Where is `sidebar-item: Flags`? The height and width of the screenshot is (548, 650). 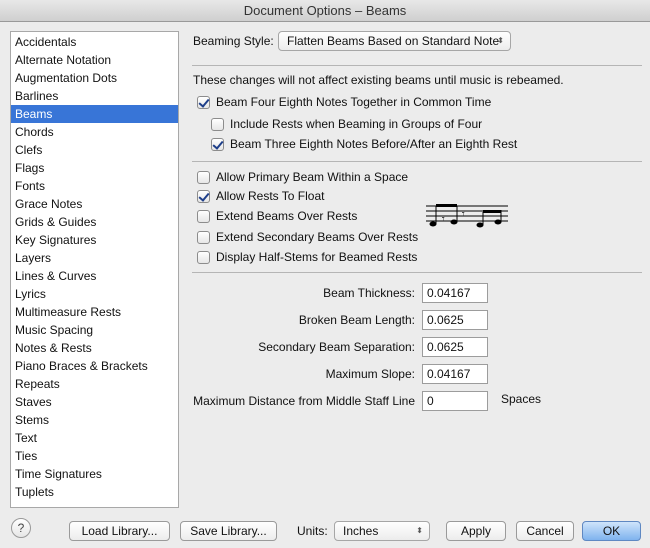
sidebar-item: Flags is located at coordinates (94, 168).